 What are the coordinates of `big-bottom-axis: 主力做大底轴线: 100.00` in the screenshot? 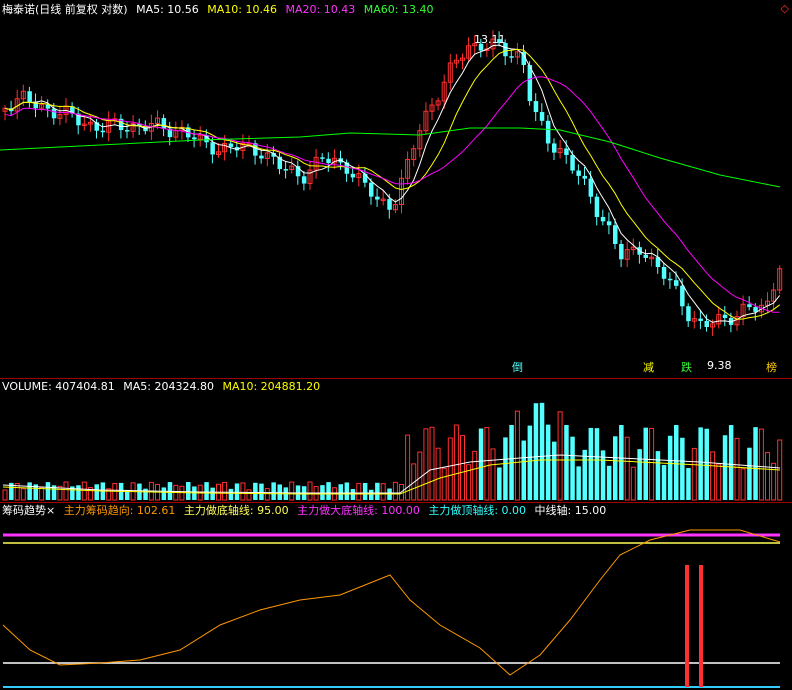 It's located at (358, 510).